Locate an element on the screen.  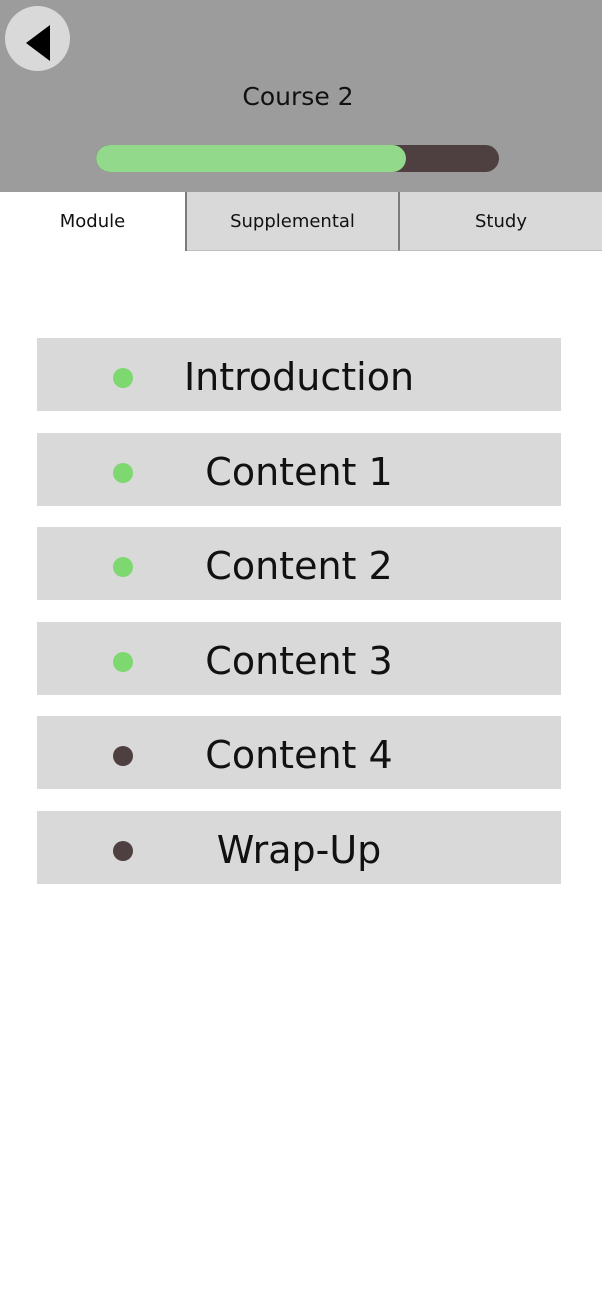
course-progress-bar is located at coordinates (297, 158).